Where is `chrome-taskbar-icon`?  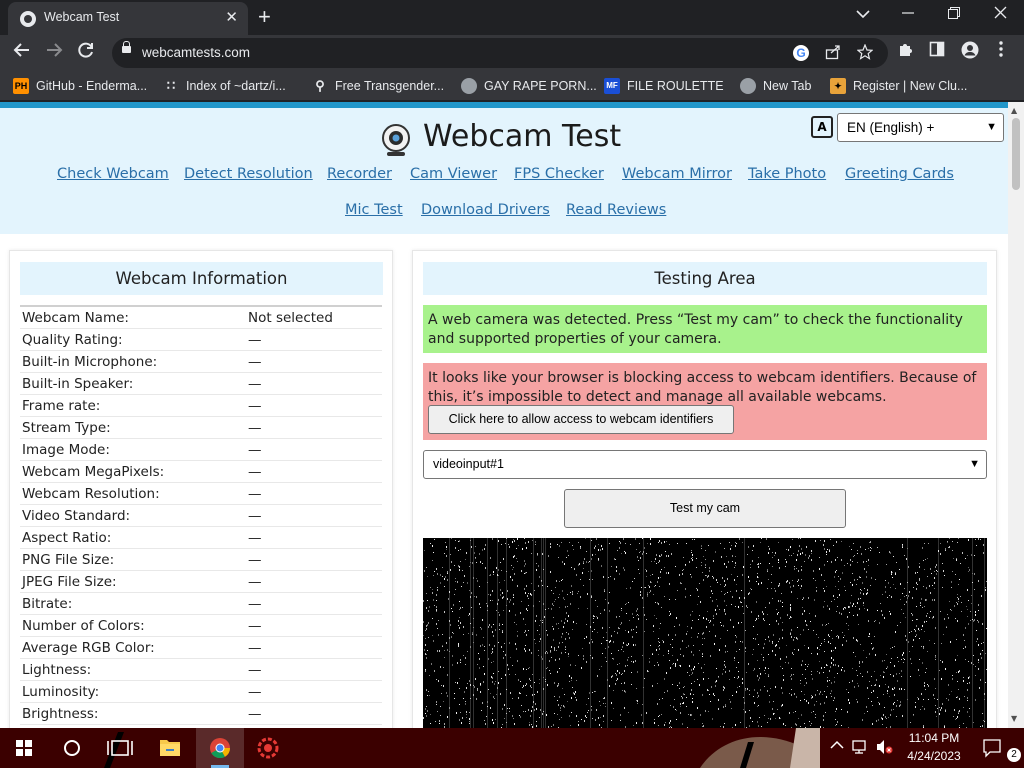 chrome-taskbar-icon is located at coordinates (220, 748).